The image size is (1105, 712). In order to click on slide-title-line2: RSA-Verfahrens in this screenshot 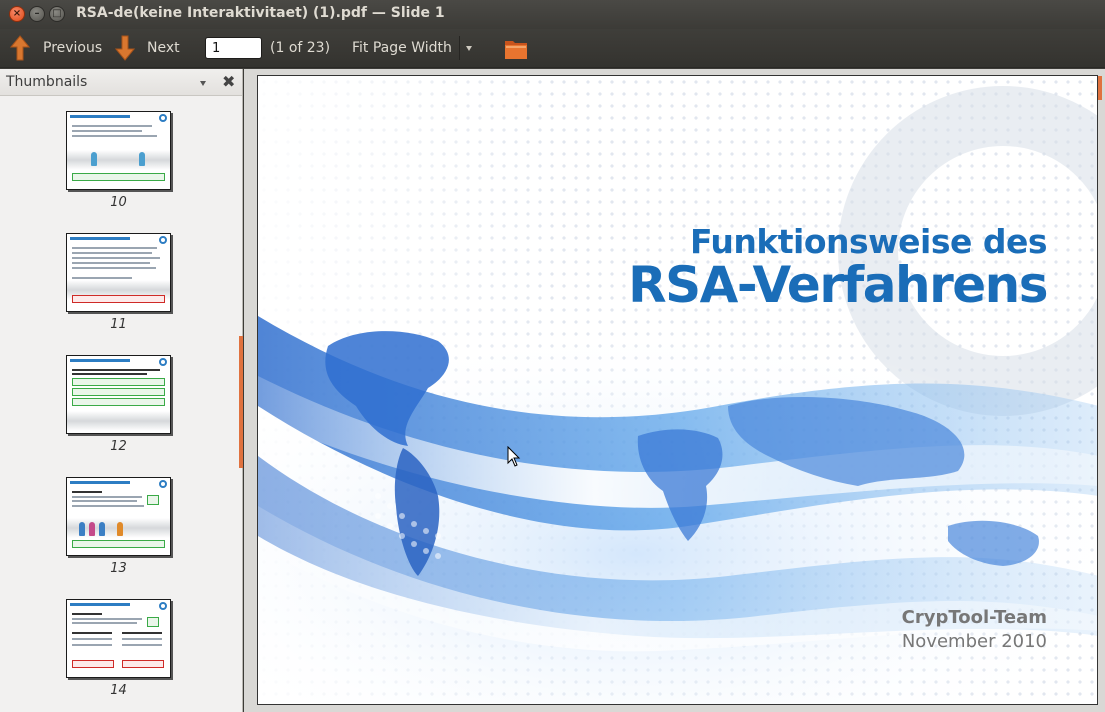, I will do `click(838, 285)`.